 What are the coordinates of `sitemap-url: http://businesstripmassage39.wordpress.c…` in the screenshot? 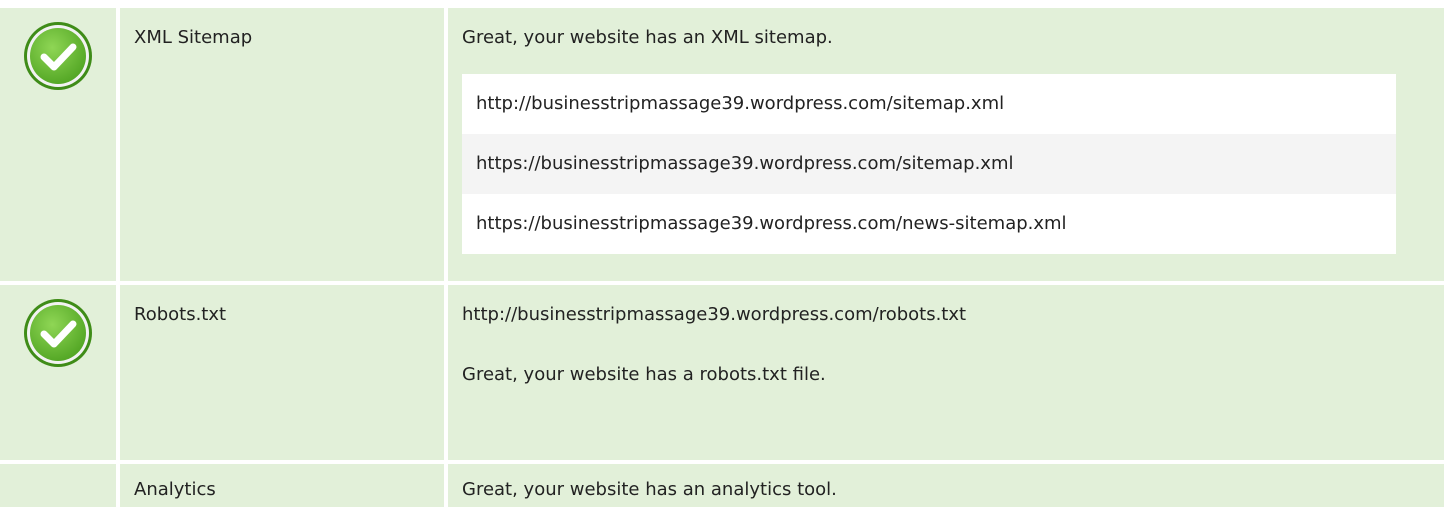 It's located at (929, 104).